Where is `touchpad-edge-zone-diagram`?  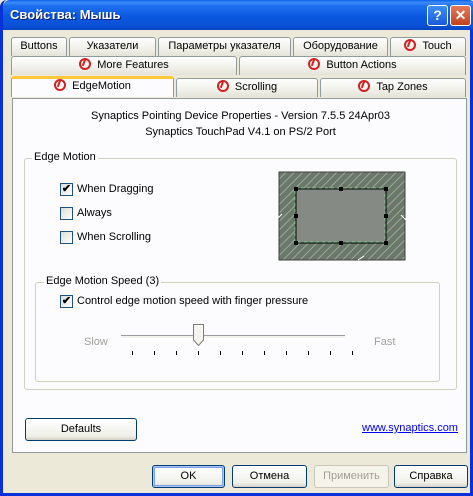 touchpad-edge-zone-diagram is located at coordinates (342, 216).